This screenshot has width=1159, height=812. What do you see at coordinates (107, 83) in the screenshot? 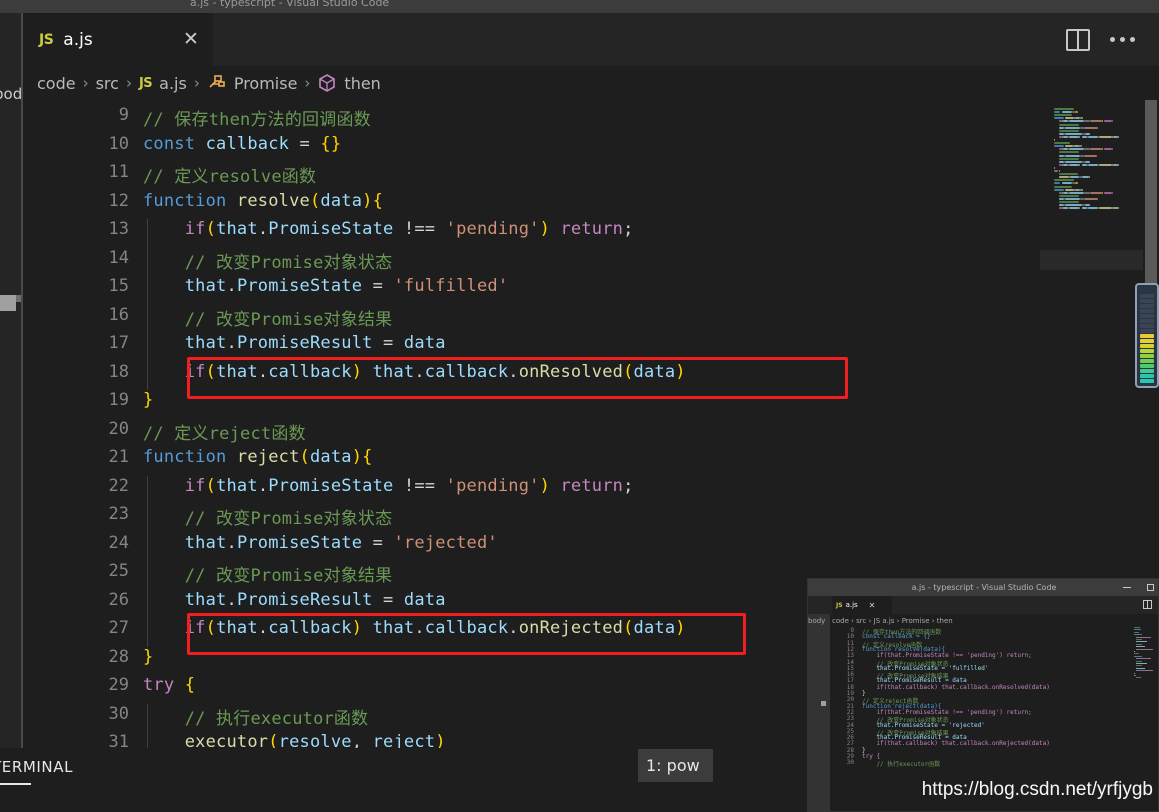
I see `breadcrumb-item-src: src` at bounding box center [107, 83].